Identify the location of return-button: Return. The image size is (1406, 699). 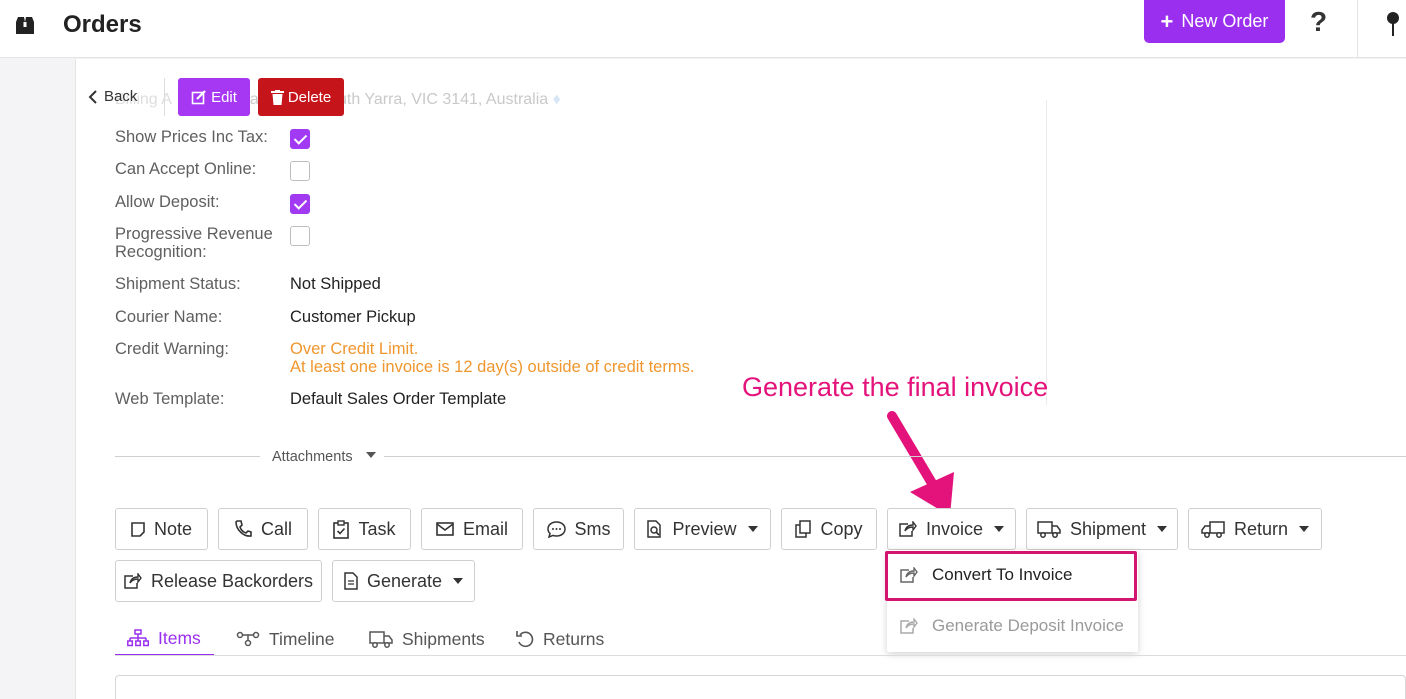
(1255, 529).